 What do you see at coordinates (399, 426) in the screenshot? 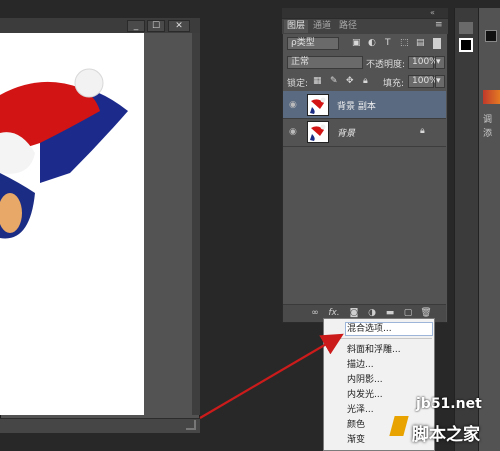
I see `watermark-logo-icon` at bounding box center [399, 426].